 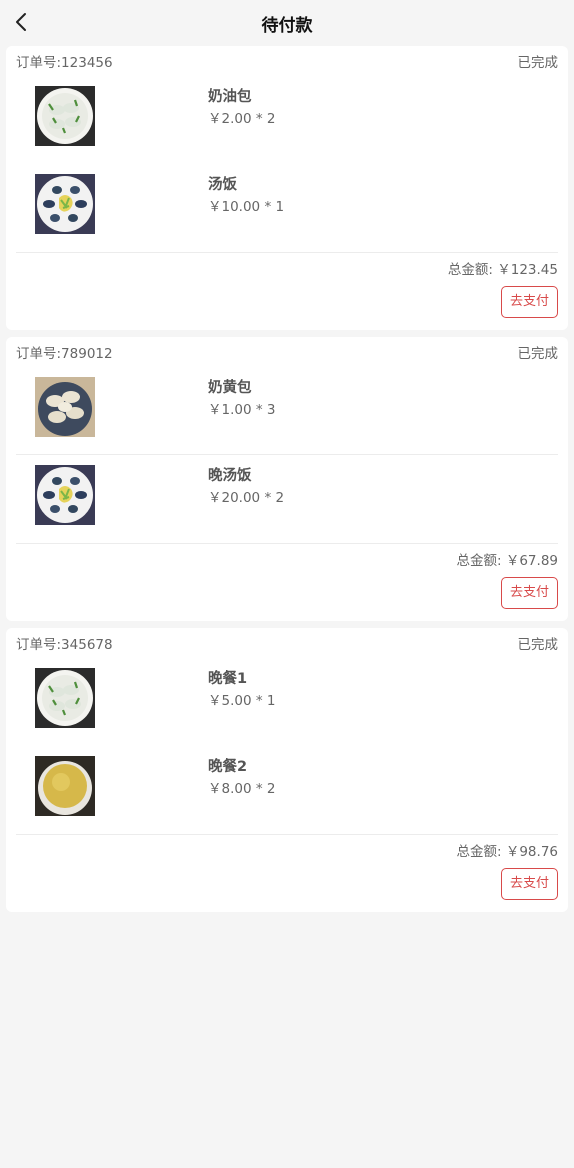 What do you see at coordinates (287, 352) in the screenshot?
I see `order-header: 订单号:789012 已完成` at bounding box center [287, 352].